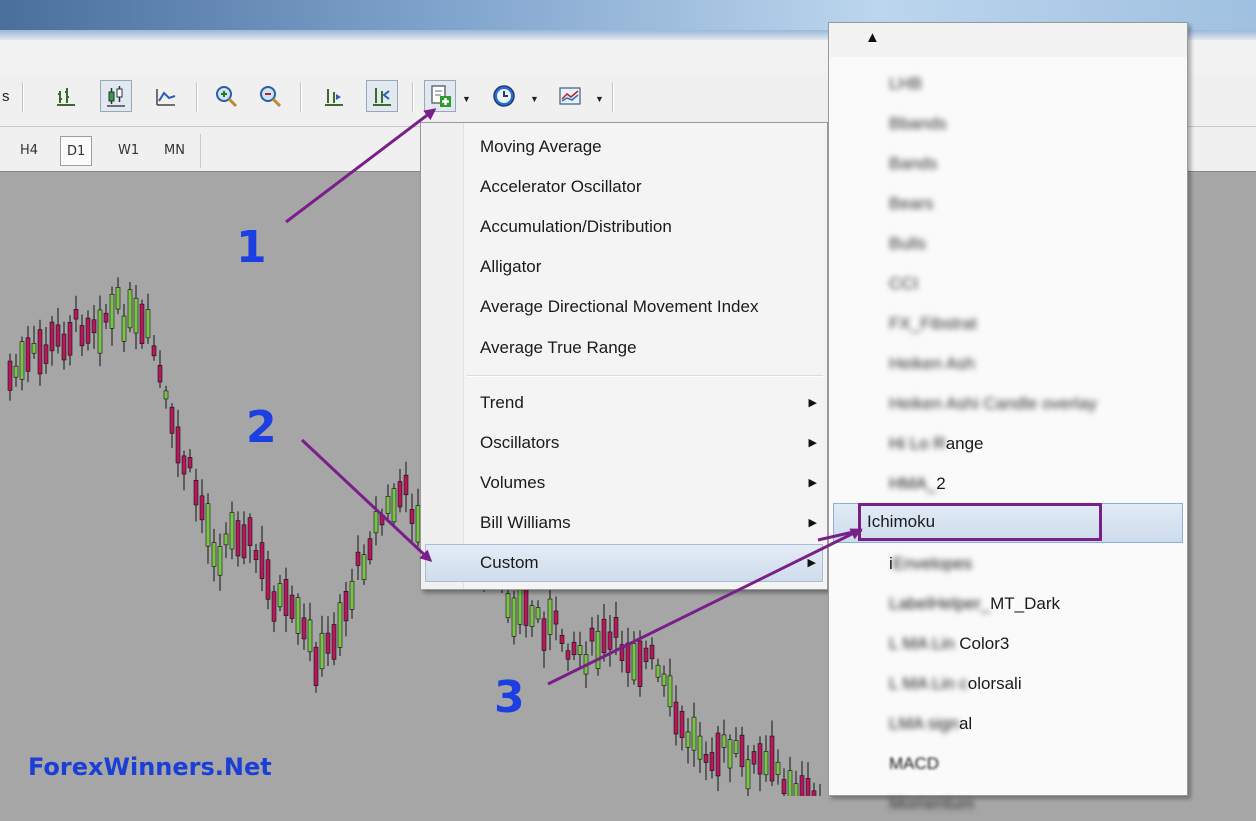 Image resolution: width=1256 pixels, height=821 pixels. Describe the element at coordinates (917, 484) in the screenshot. I see `list-item: HMA_2` at that location.